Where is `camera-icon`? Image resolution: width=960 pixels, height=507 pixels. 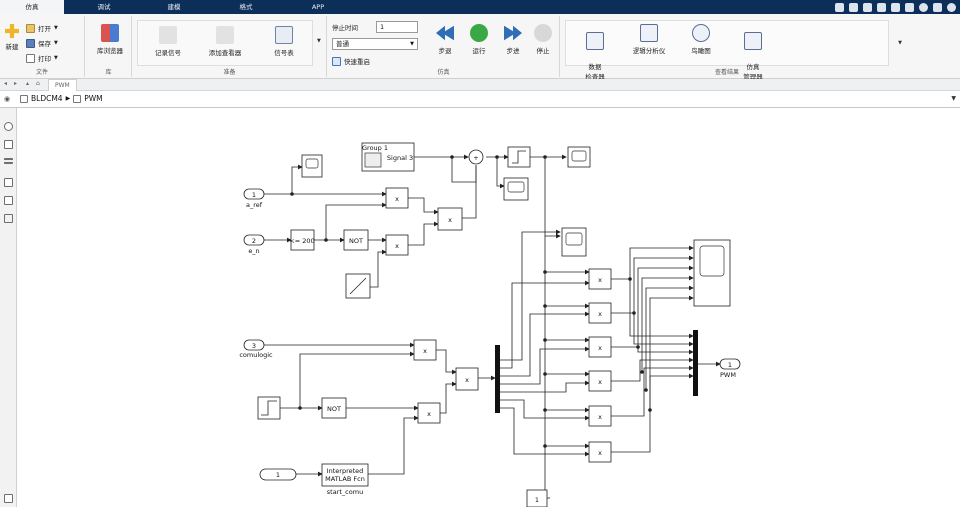
camera-icon is located at coordinates (8, 498).